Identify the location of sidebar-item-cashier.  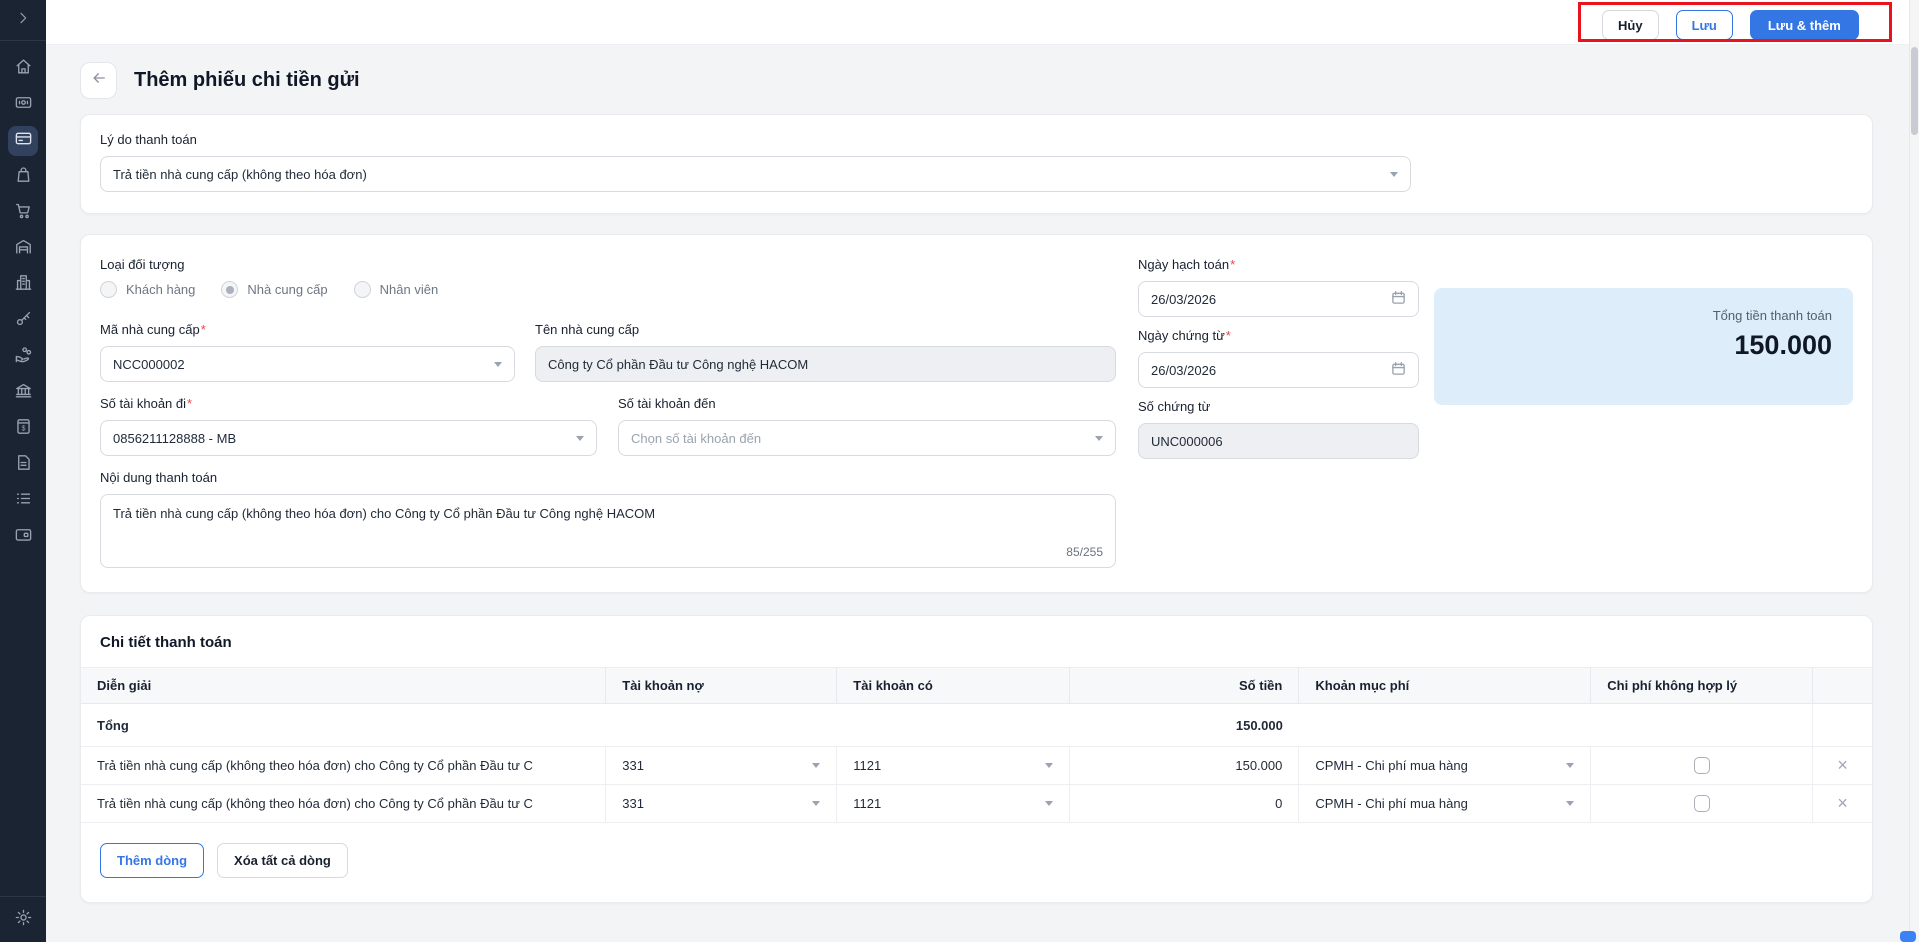
(23, 105).